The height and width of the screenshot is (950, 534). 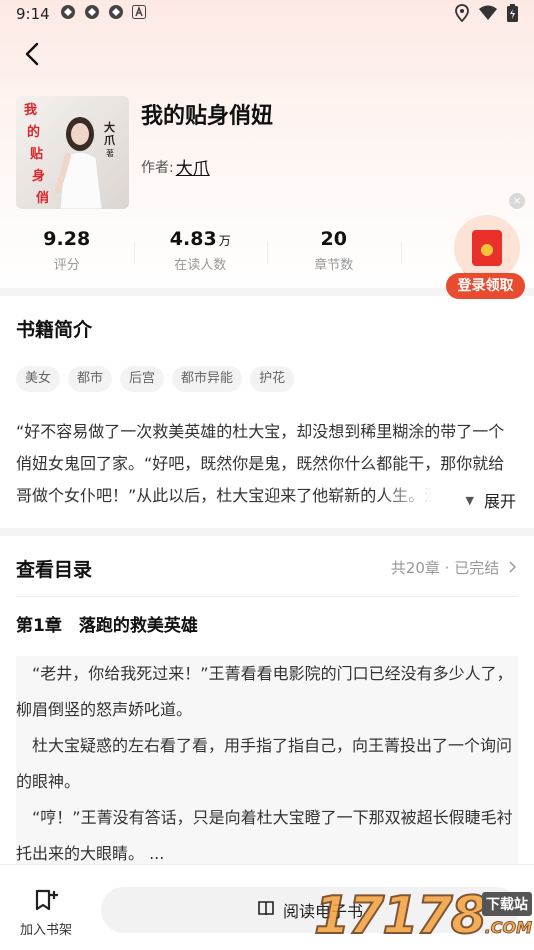 I want to click on toc-link: 共20章 · 已完结, so click(x=453, y=567).